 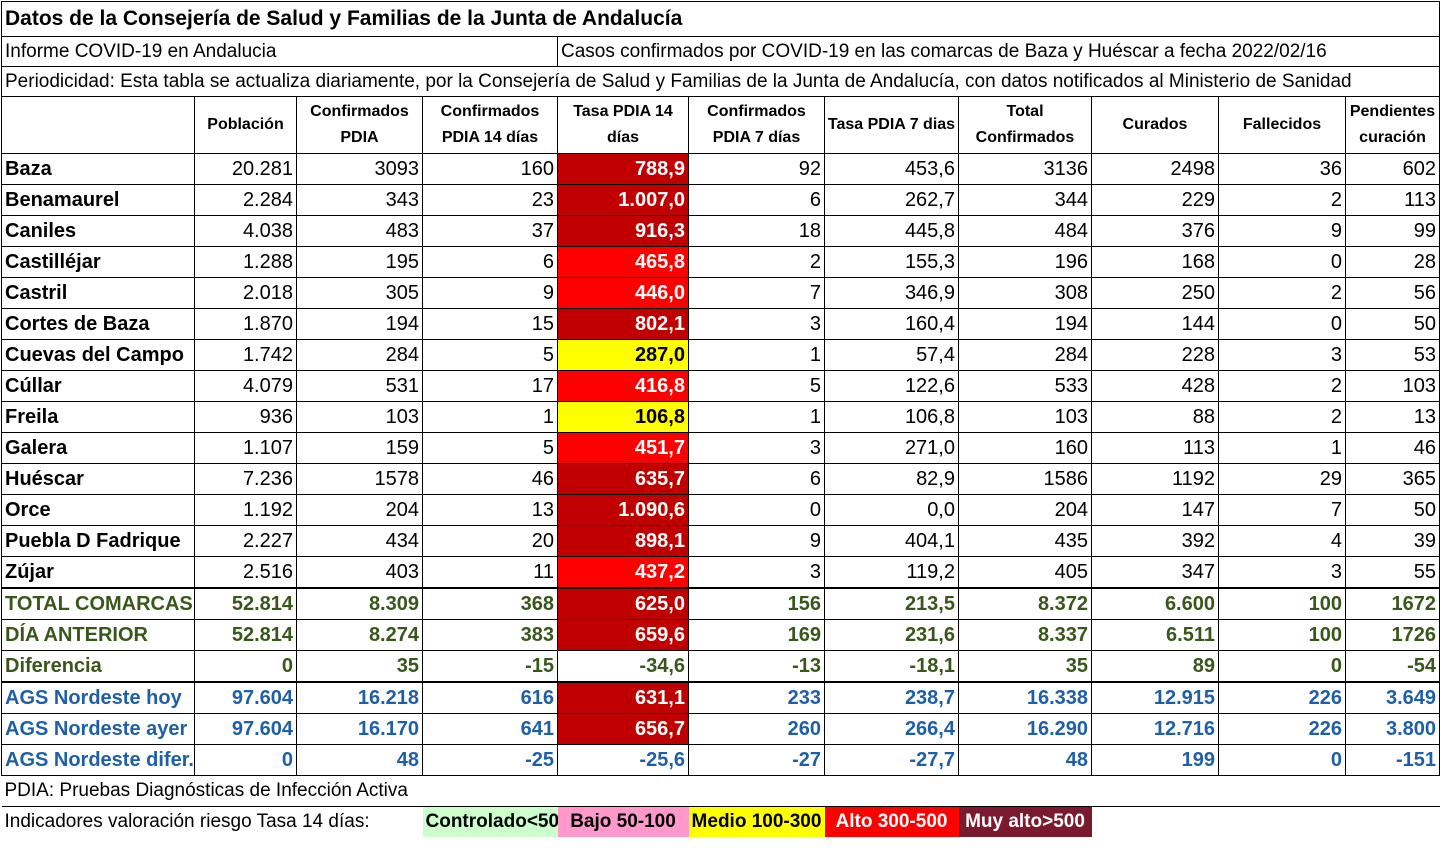 What do you see at coordinates (891, 448) in the screenshot?
I see `data-cell: 271,0` at bounding box center [891, 448].